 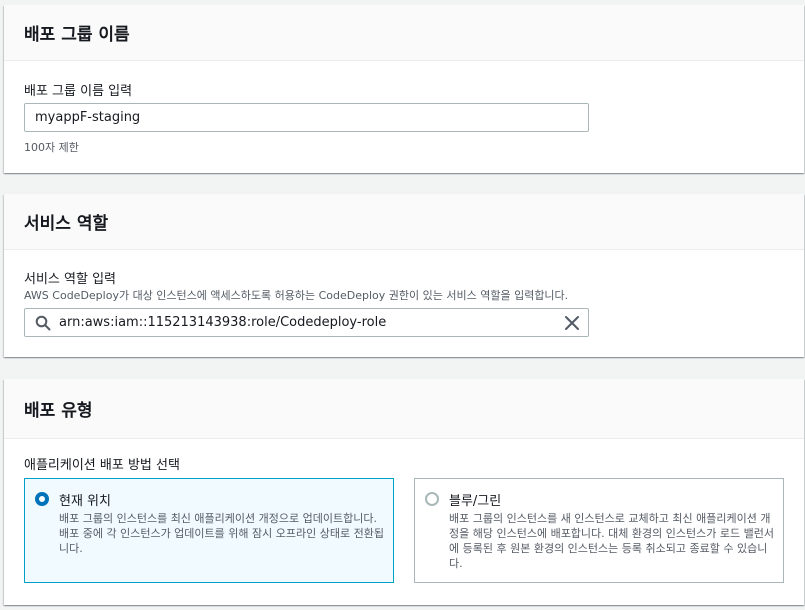 What do you see at coordinates (66, 224) in the screenshot?
I see `panel-title: 서비스 역할` at bounding box center [66, 224].